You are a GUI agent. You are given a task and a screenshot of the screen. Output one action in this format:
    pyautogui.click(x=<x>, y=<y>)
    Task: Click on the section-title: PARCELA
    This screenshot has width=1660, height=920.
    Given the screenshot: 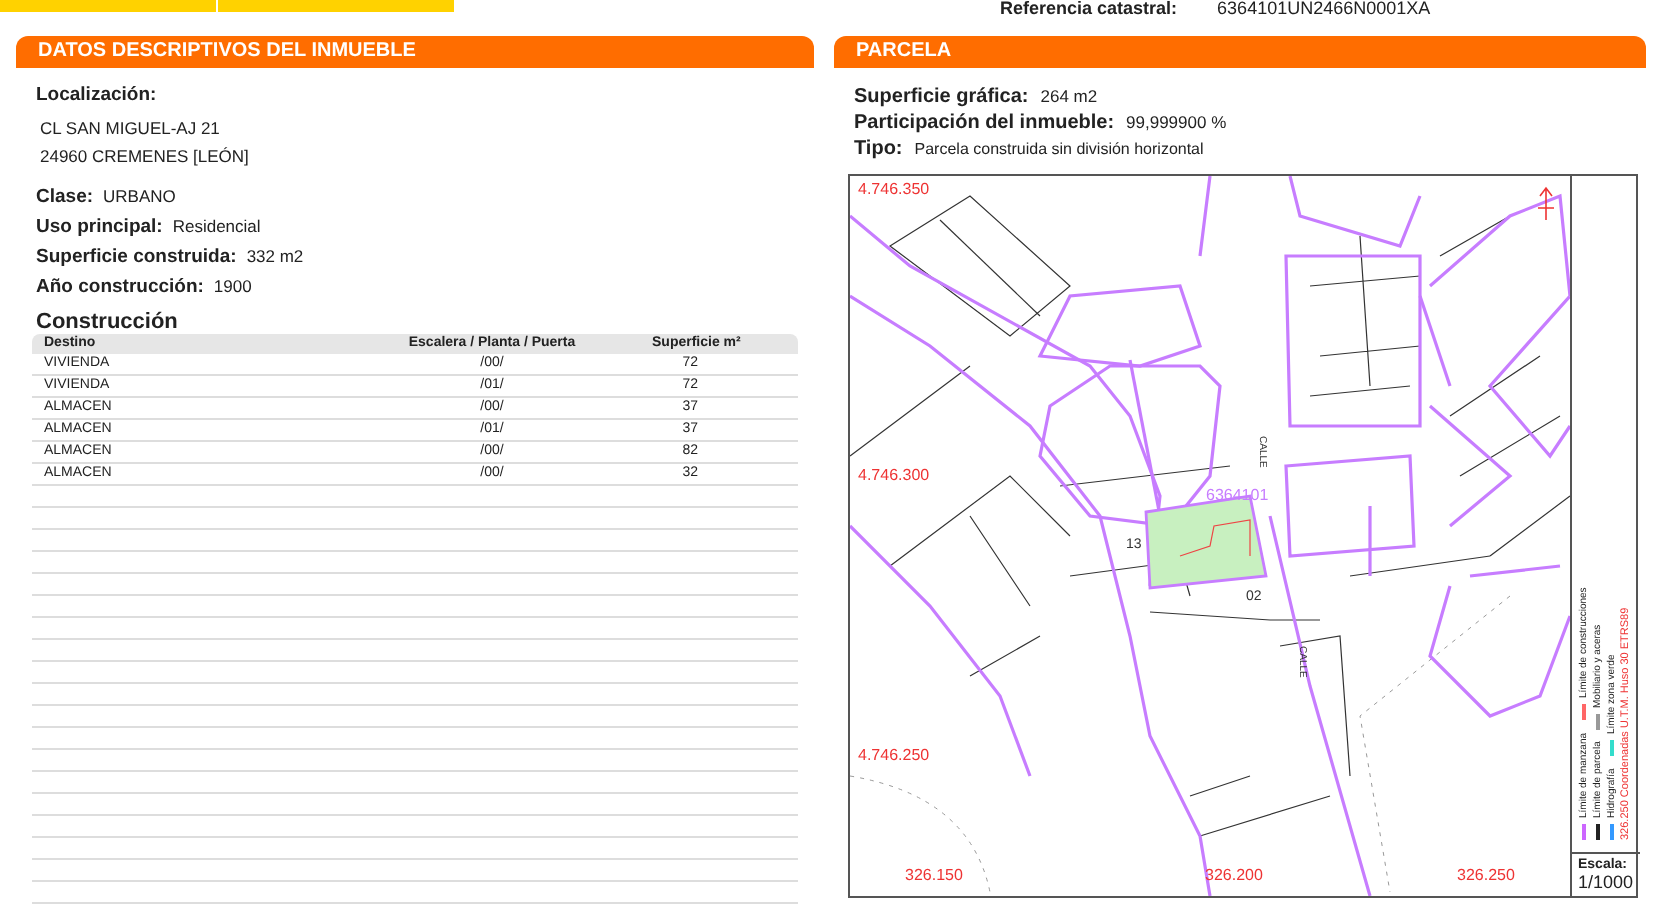 What is the action you would take?
    pyautogui.click(x=1240, y=52)
    